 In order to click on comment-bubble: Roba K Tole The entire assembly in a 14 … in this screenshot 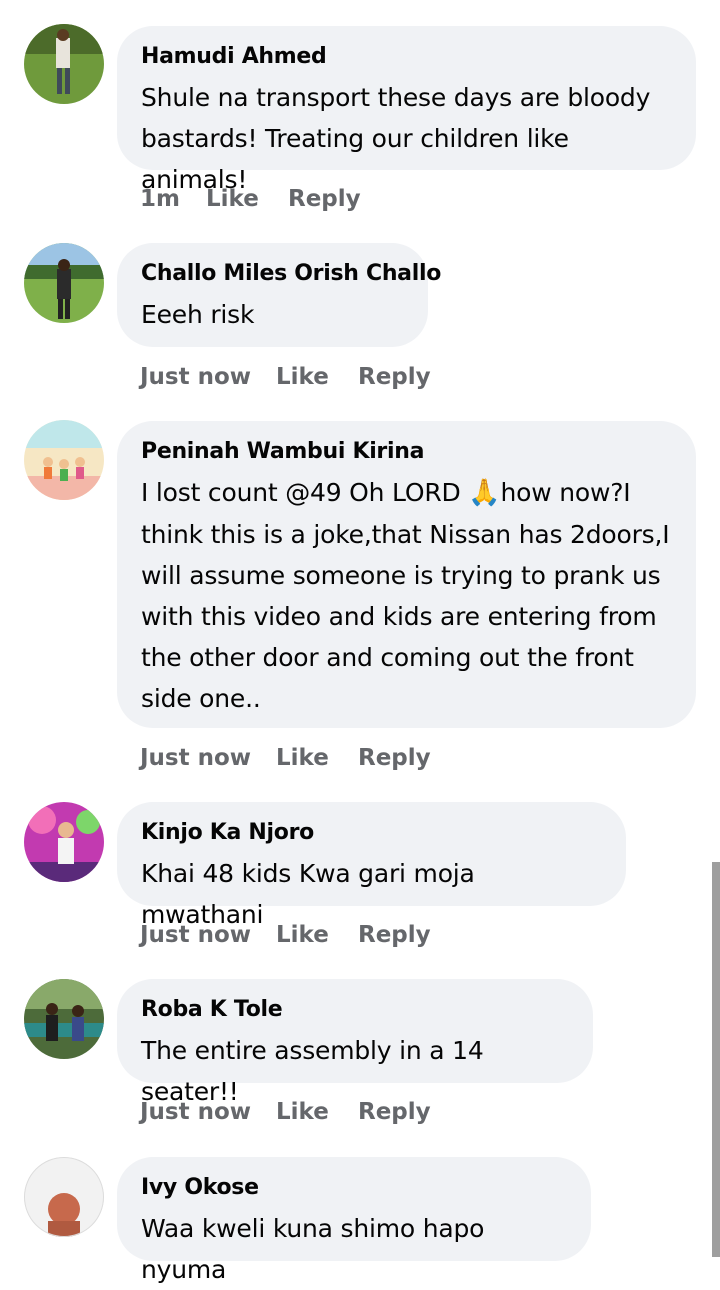, I will do `click(355, 1042)`.